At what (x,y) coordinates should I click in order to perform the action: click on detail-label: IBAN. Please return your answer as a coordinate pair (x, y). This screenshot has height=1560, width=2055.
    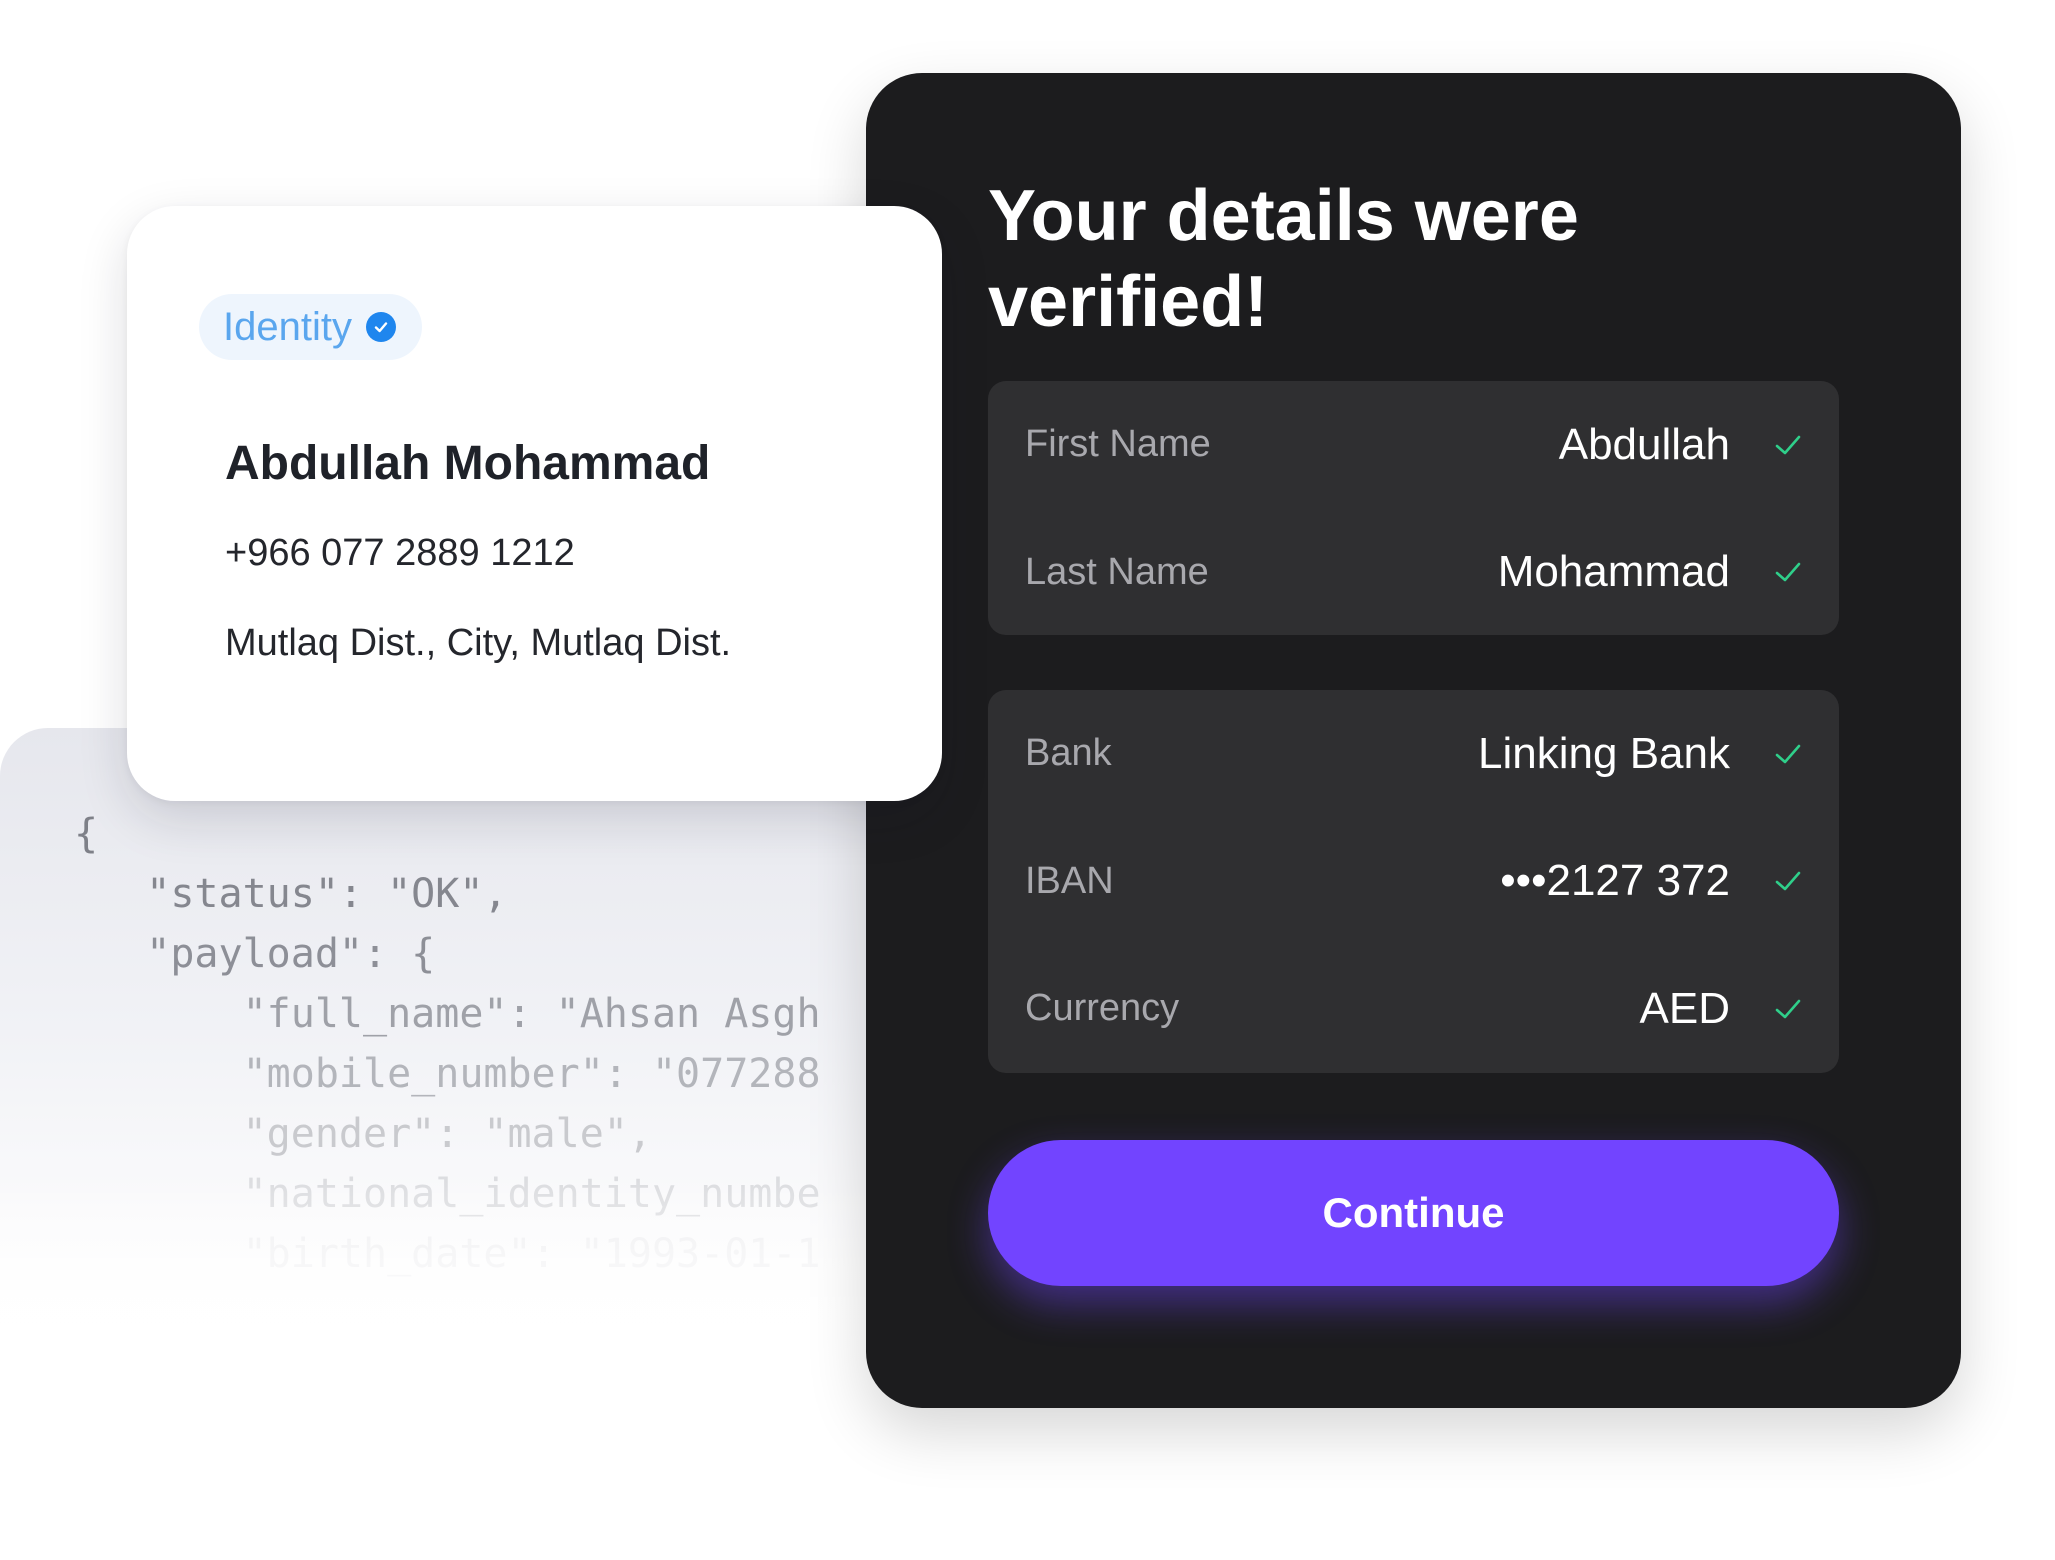
    Looking at the image, I should click on (1069, 880).